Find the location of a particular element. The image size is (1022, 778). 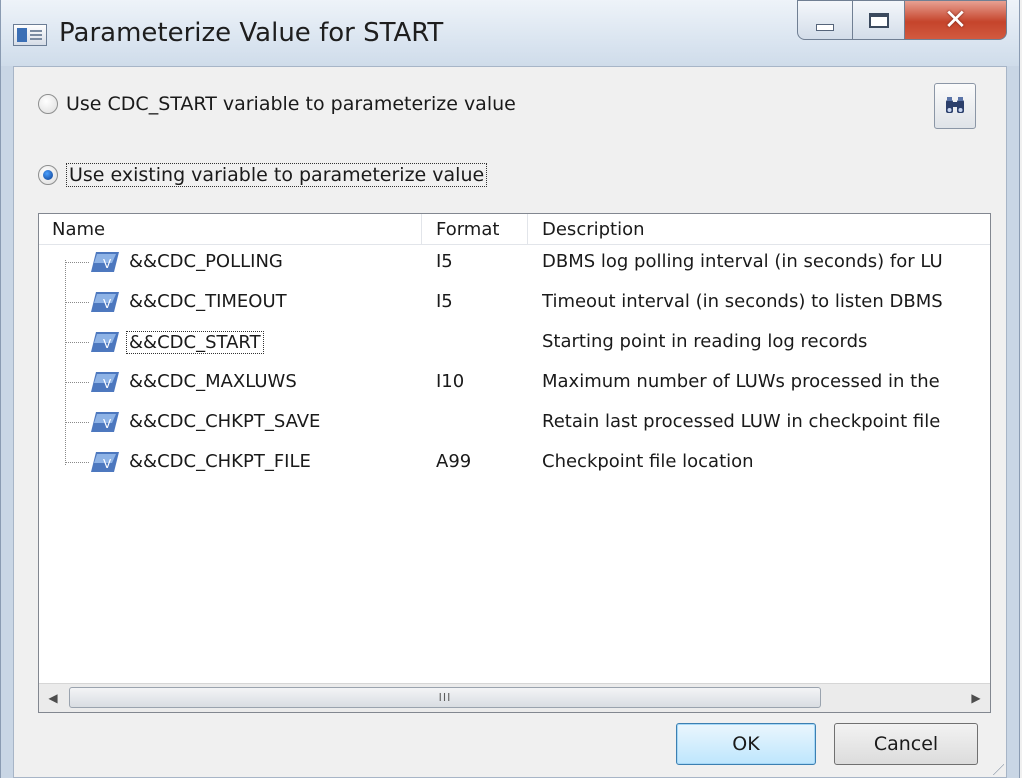

cancel-button: Cancel is located at coordinates (906, 744).